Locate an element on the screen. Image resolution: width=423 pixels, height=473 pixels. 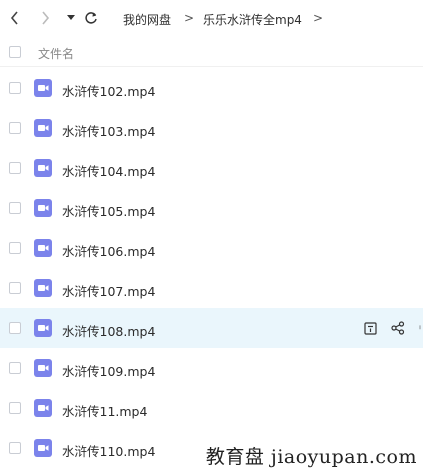
row-actions is located at coordinates (387, 328).